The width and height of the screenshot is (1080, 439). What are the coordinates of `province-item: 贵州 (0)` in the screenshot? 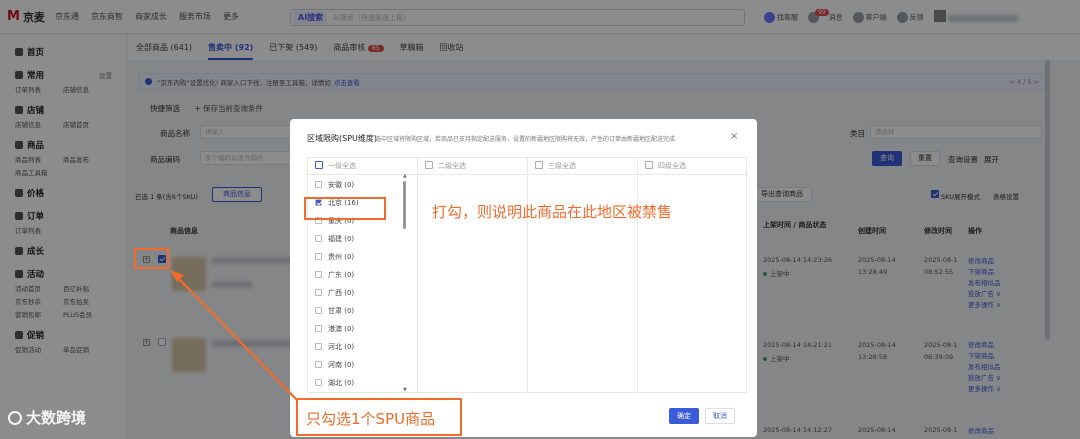 It's located at (334, 257).